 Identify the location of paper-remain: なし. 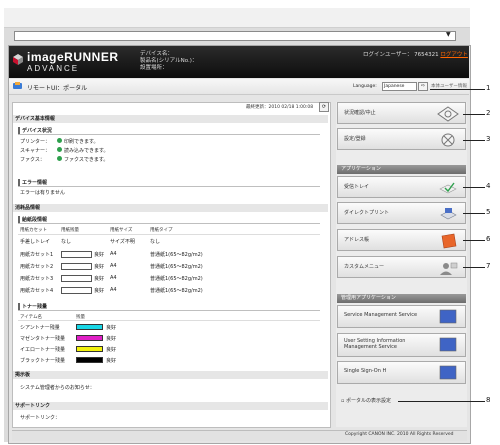
(66, 242).